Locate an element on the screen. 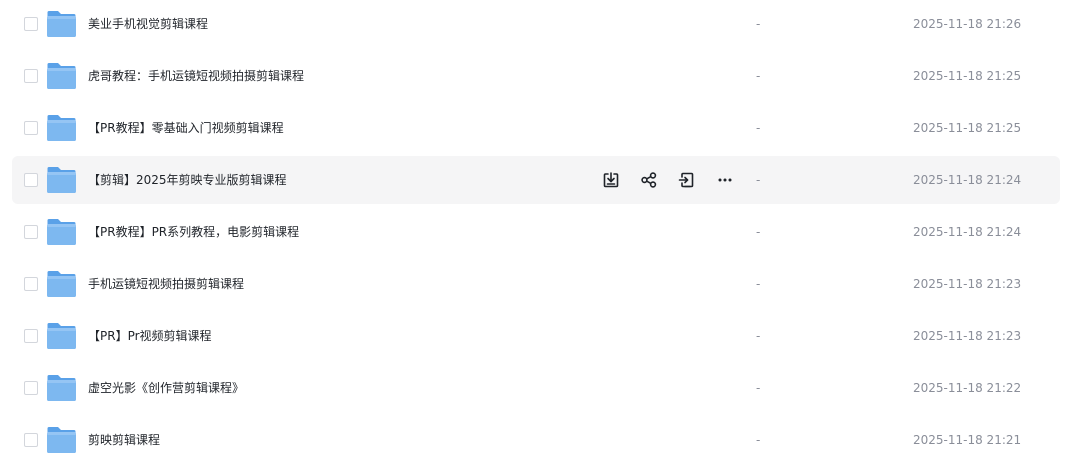 This screenshot has width=1080, height=474. file-name: 【剪辑】2025年剪映专业版剪辑课程 is located at coordinates (187, 180).